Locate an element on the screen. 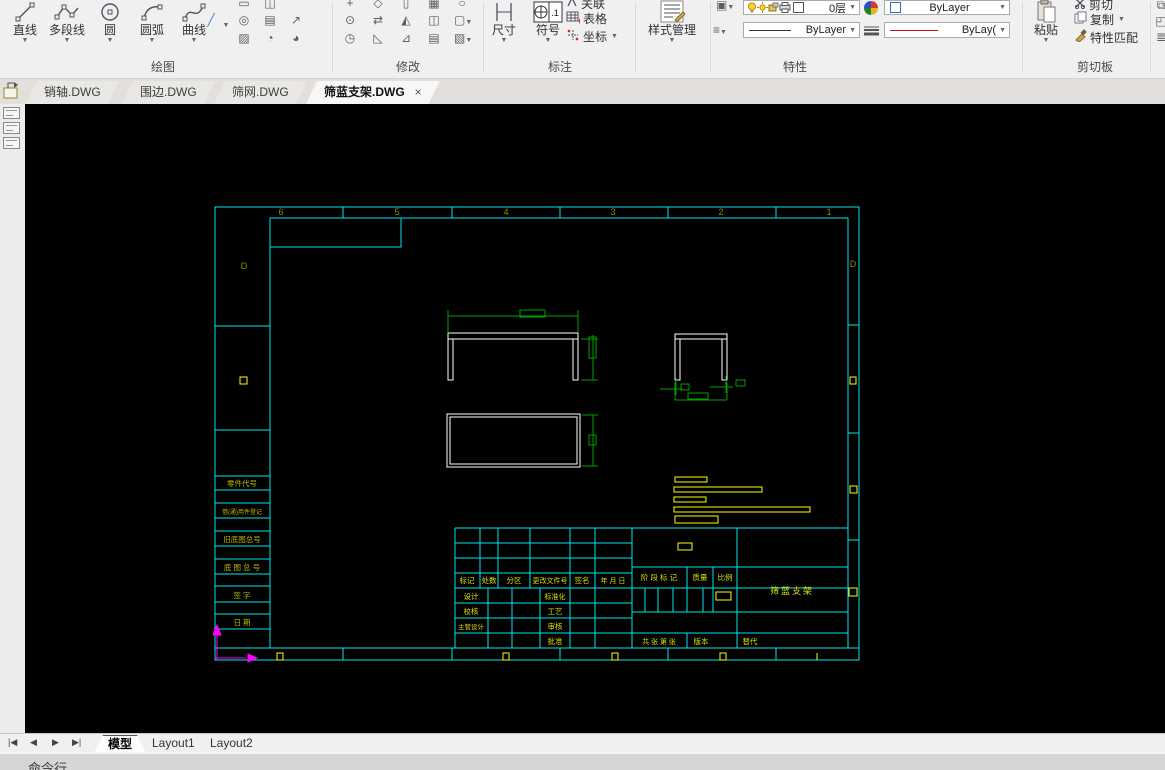 This screenshot has width=1165, height=770. line-label: 直线 is located at coordinates (24, 30).